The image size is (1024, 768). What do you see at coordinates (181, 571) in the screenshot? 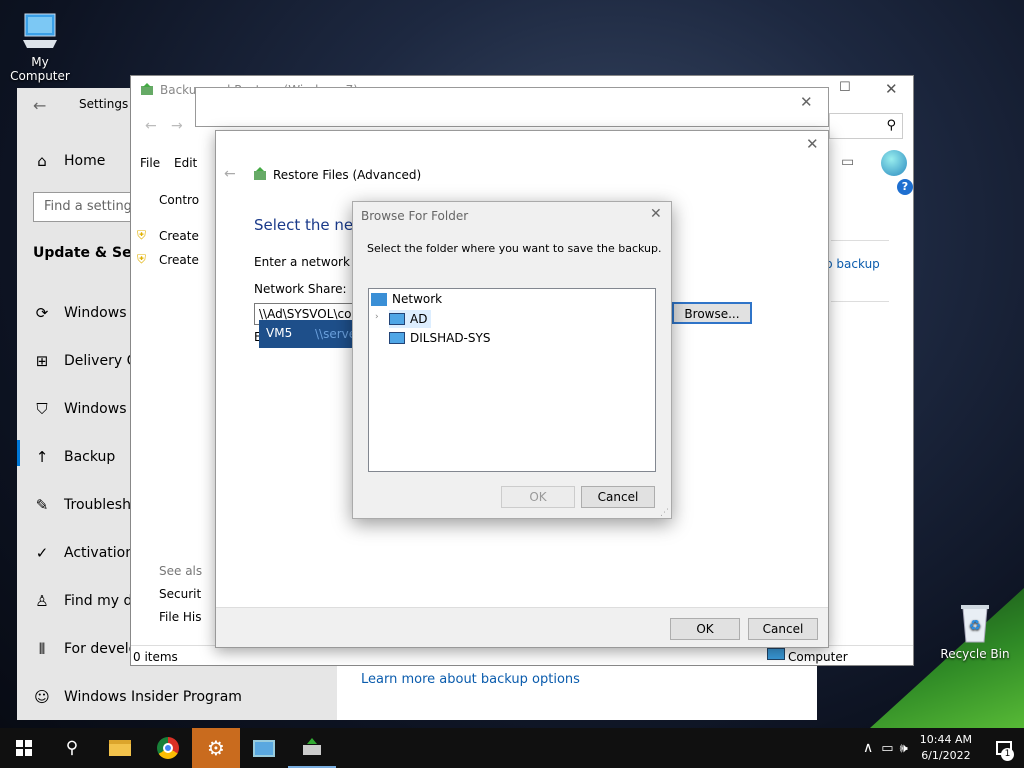
I see `see-also-heading: See als` at bounding box center [181, 571].